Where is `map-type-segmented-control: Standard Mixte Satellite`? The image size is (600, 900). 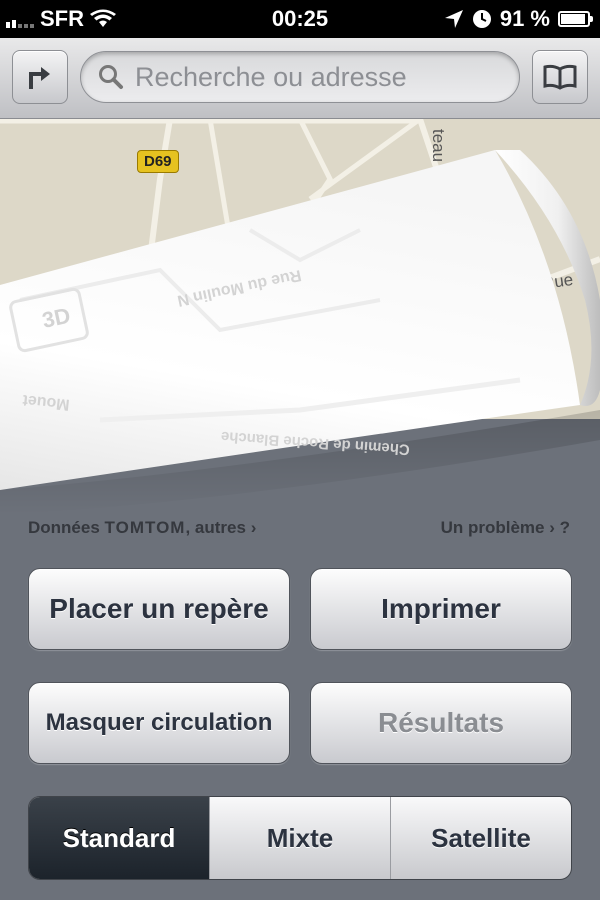
map-type-segmented-control: Standard Mixte Satellite is located at coordinates (300, 838).